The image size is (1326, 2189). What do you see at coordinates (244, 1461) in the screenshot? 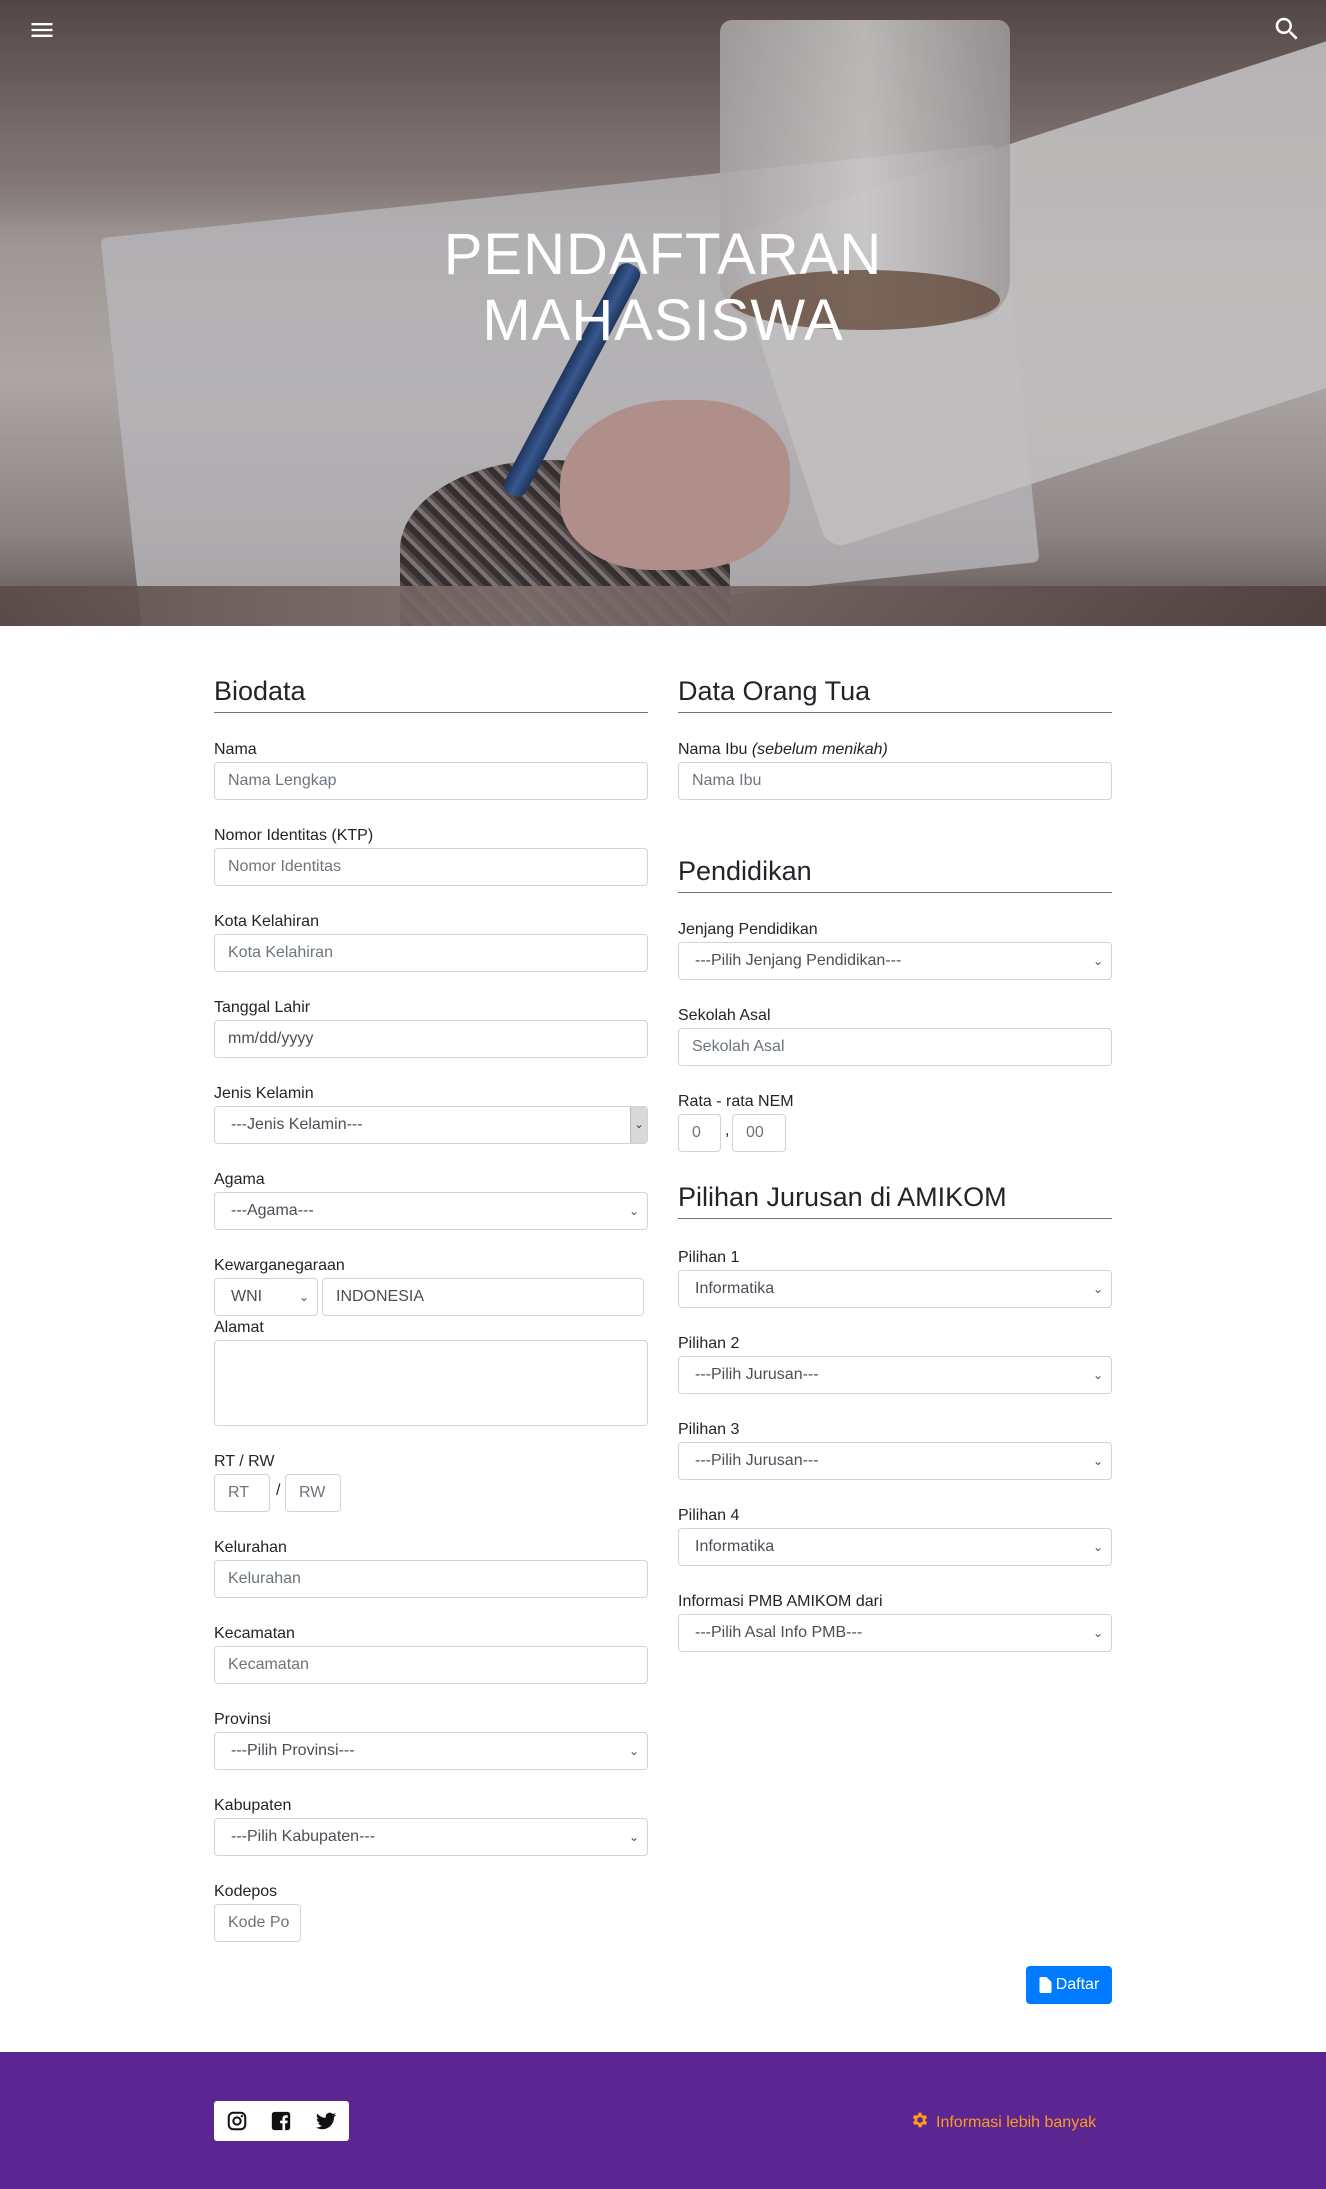
I see `rtrw-label: RT / RW` at bounding box center [244, 1461].